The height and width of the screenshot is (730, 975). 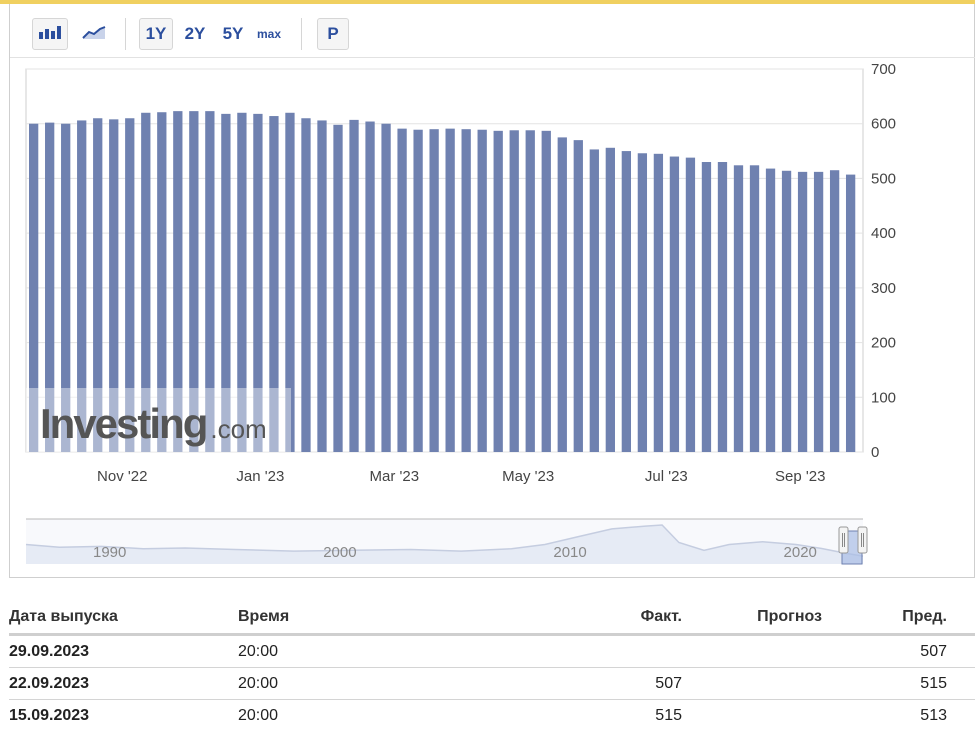 What do you see at coordinates (63, 616) in the screenshot?
I see `col-header-date: Дата выпуска` at bounding box center [63, 616].